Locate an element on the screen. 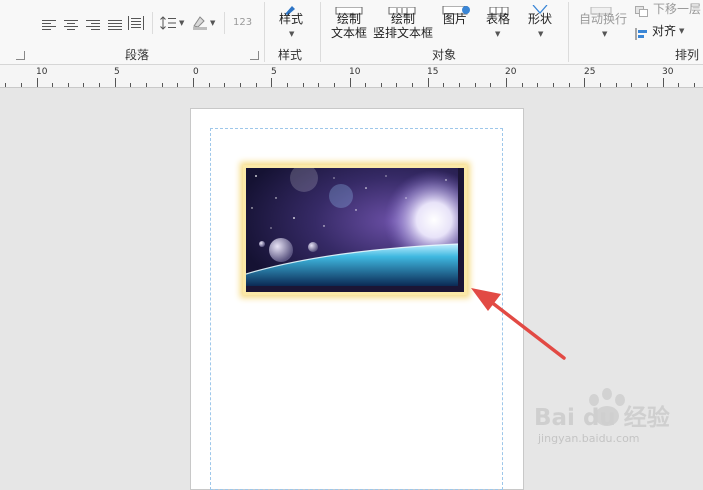 The width and height of the screenshot is (703, 490). inserted-picture is located at coordinates (355, 230).